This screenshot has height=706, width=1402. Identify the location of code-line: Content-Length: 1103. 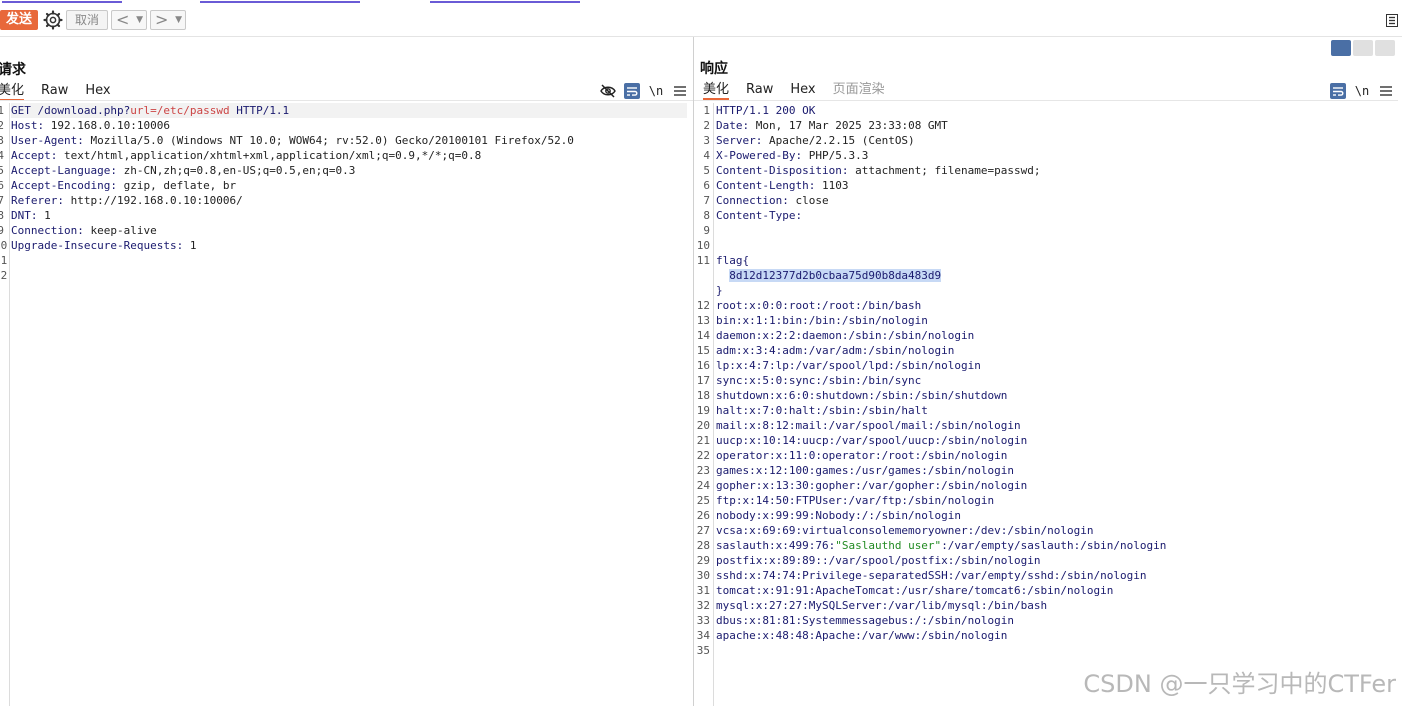
(1056, 185).